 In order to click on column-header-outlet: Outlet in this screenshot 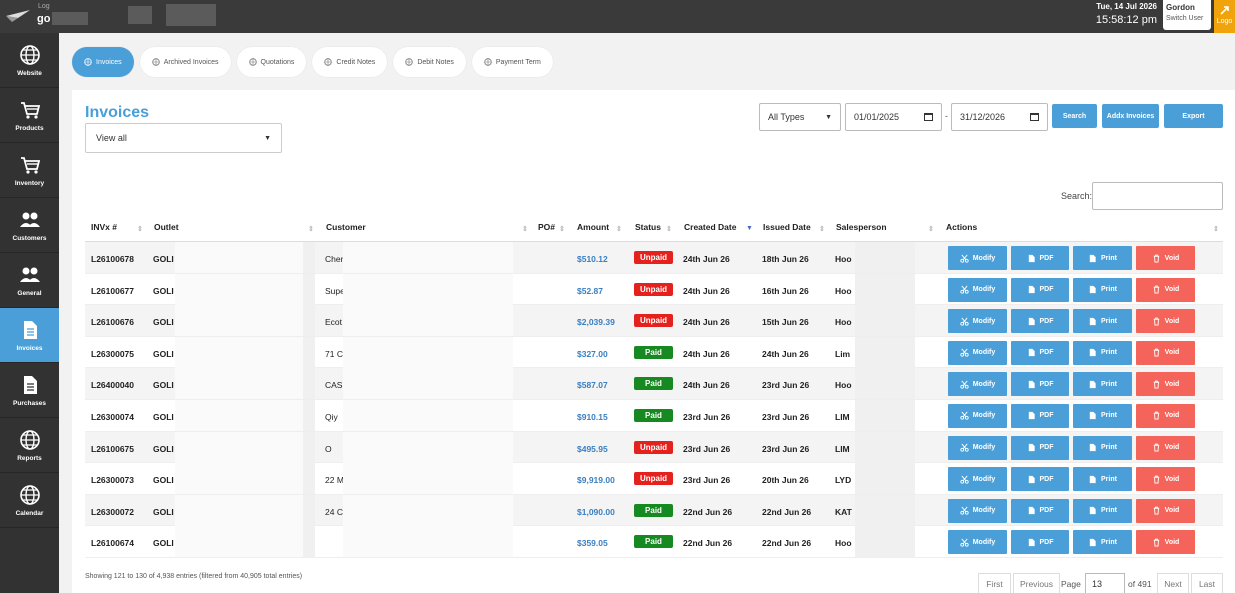, I will do `click(166, 227)`.